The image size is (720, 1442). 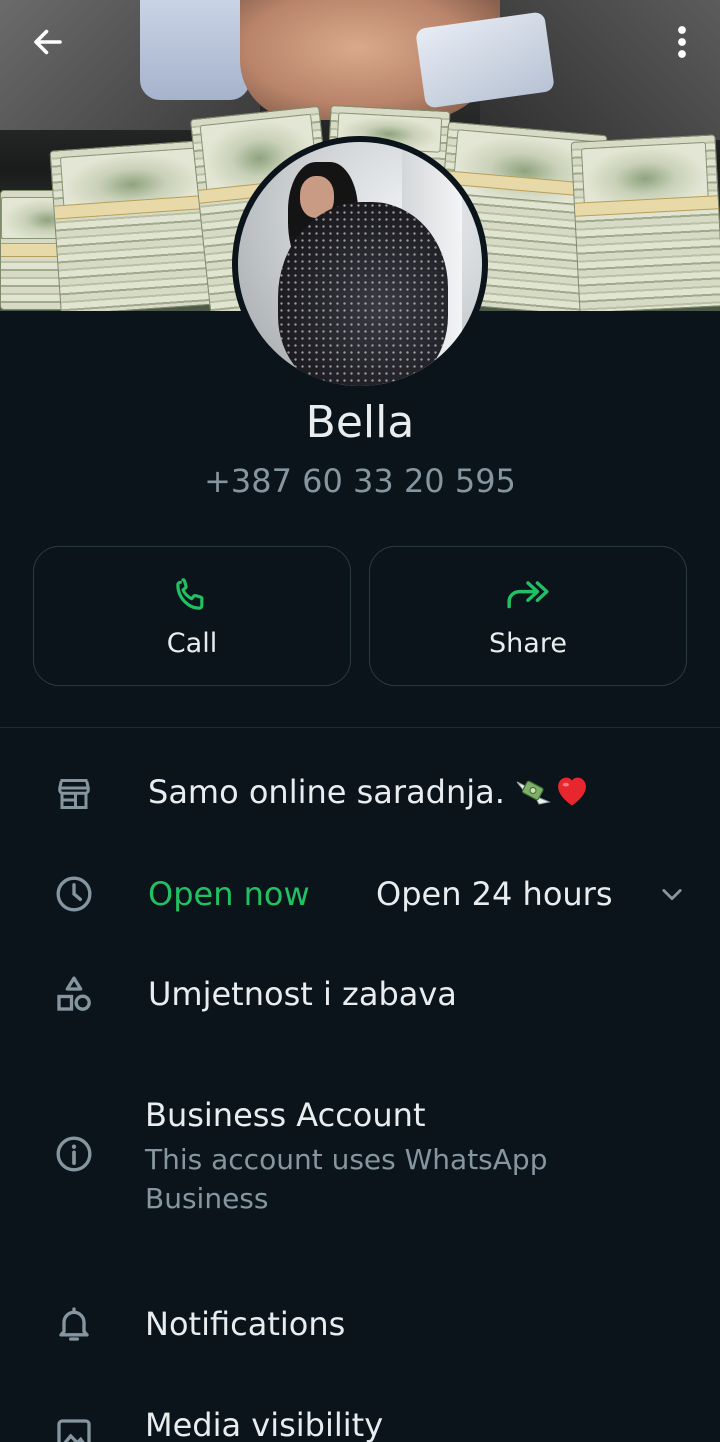 I want to click on notifications-label: Notifications, so click(x=245, y=1324).